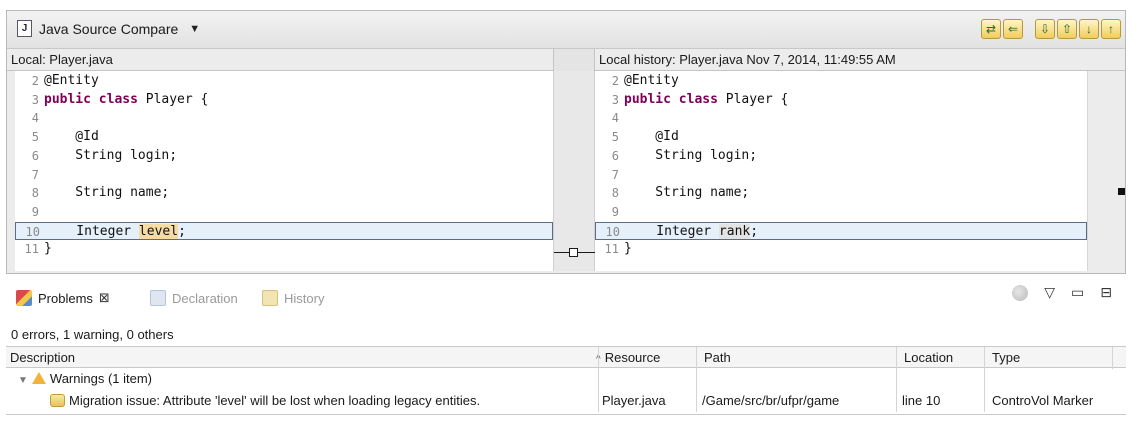 The height and width of the screenshot is (422, 1132). Describe the element at coordinates (182, 231) in the screenshot. I see `code-segment: ;` at that location.